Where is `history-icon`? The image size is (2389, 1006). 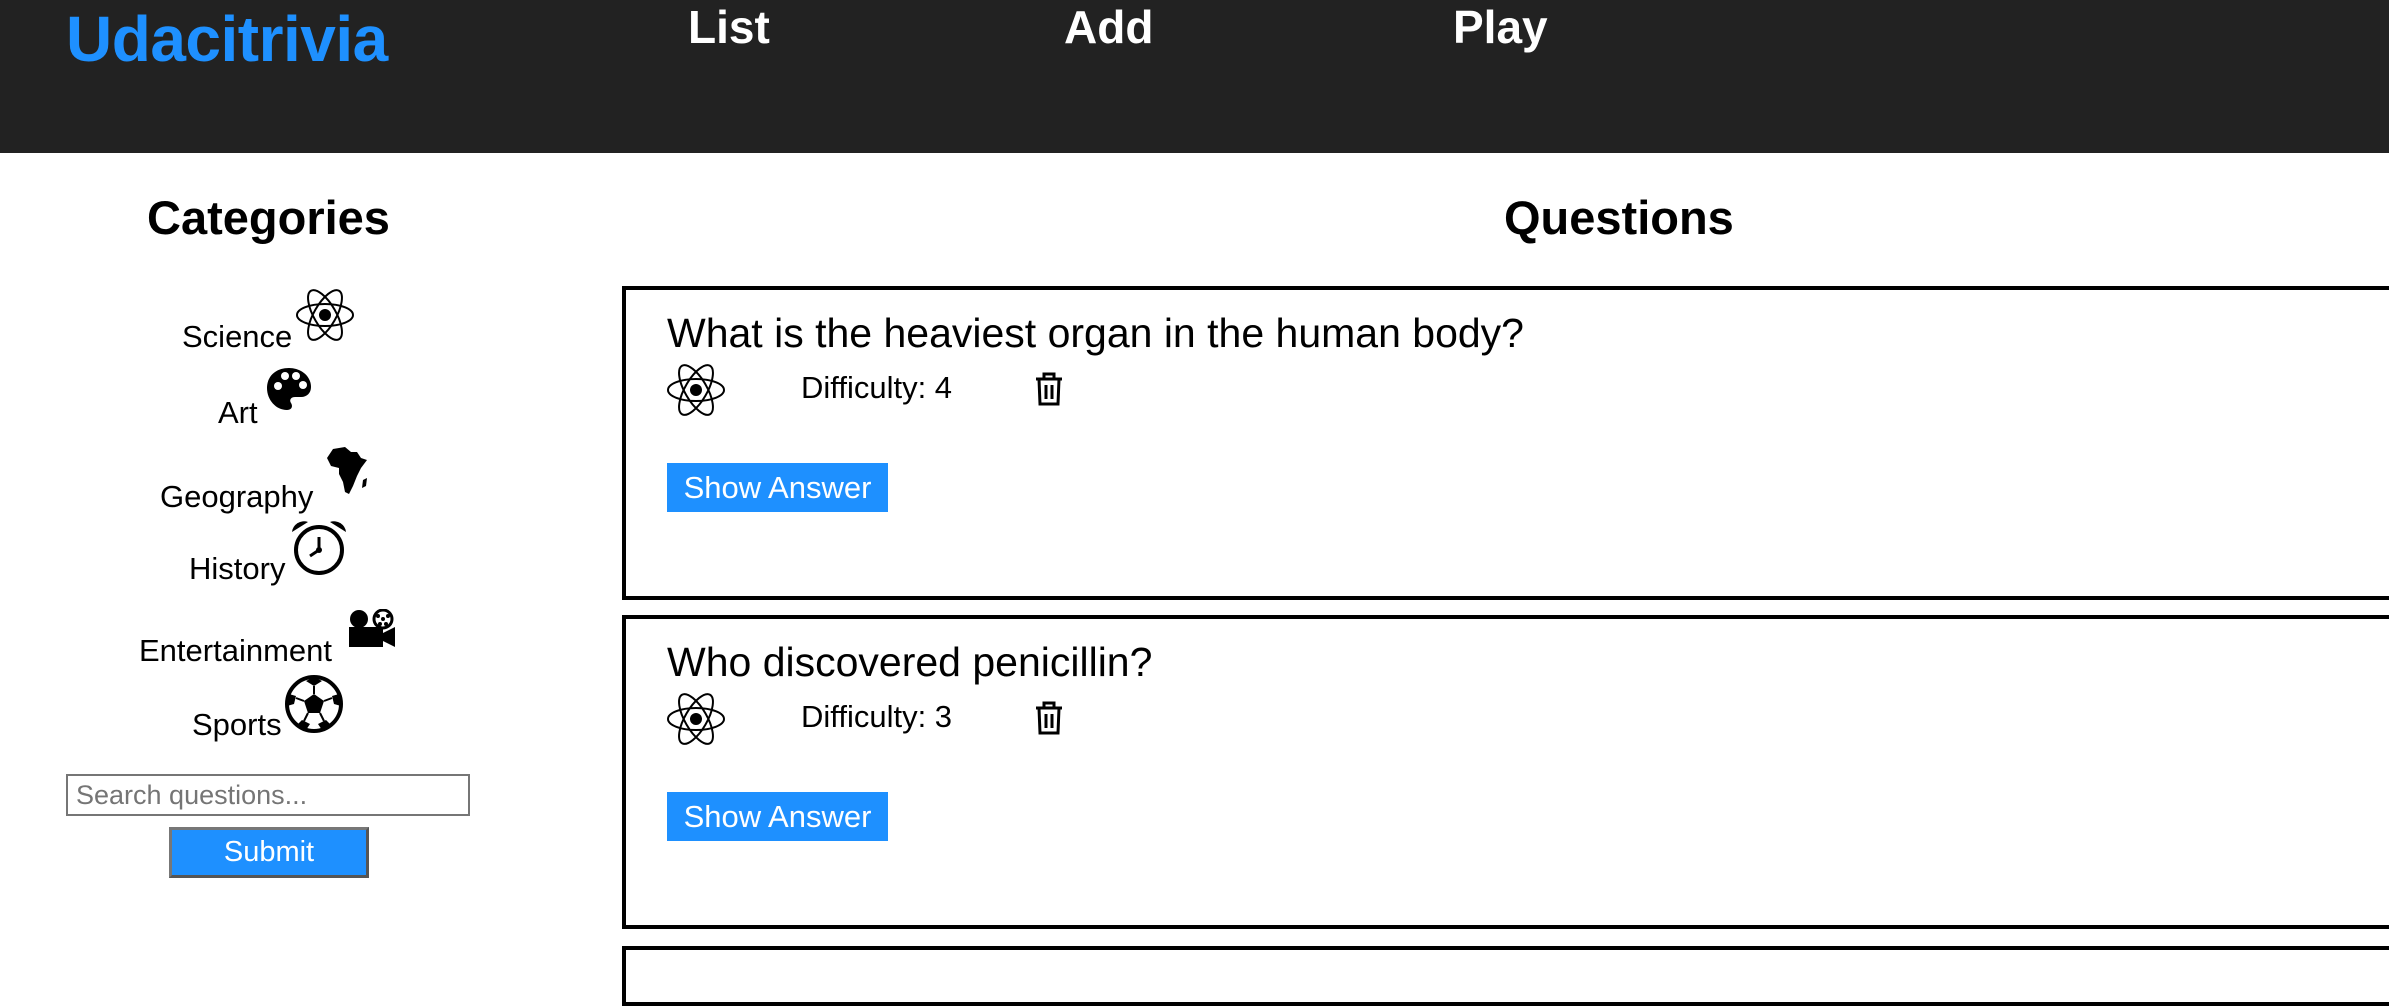 history-icon is located at coordinates (319, 549).